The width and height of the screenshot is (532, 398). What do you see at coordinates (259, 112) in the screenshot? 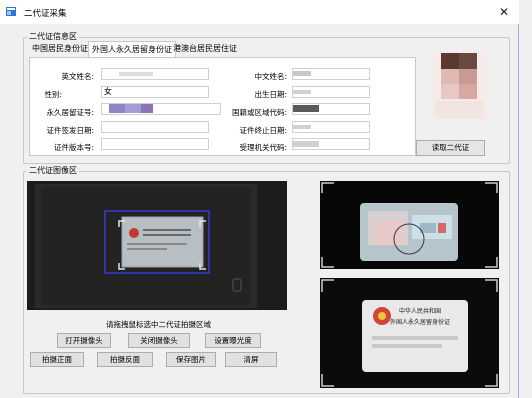
I see `nationality-code-label: 国籍或区域代码:` at bounding box center [259, 112].